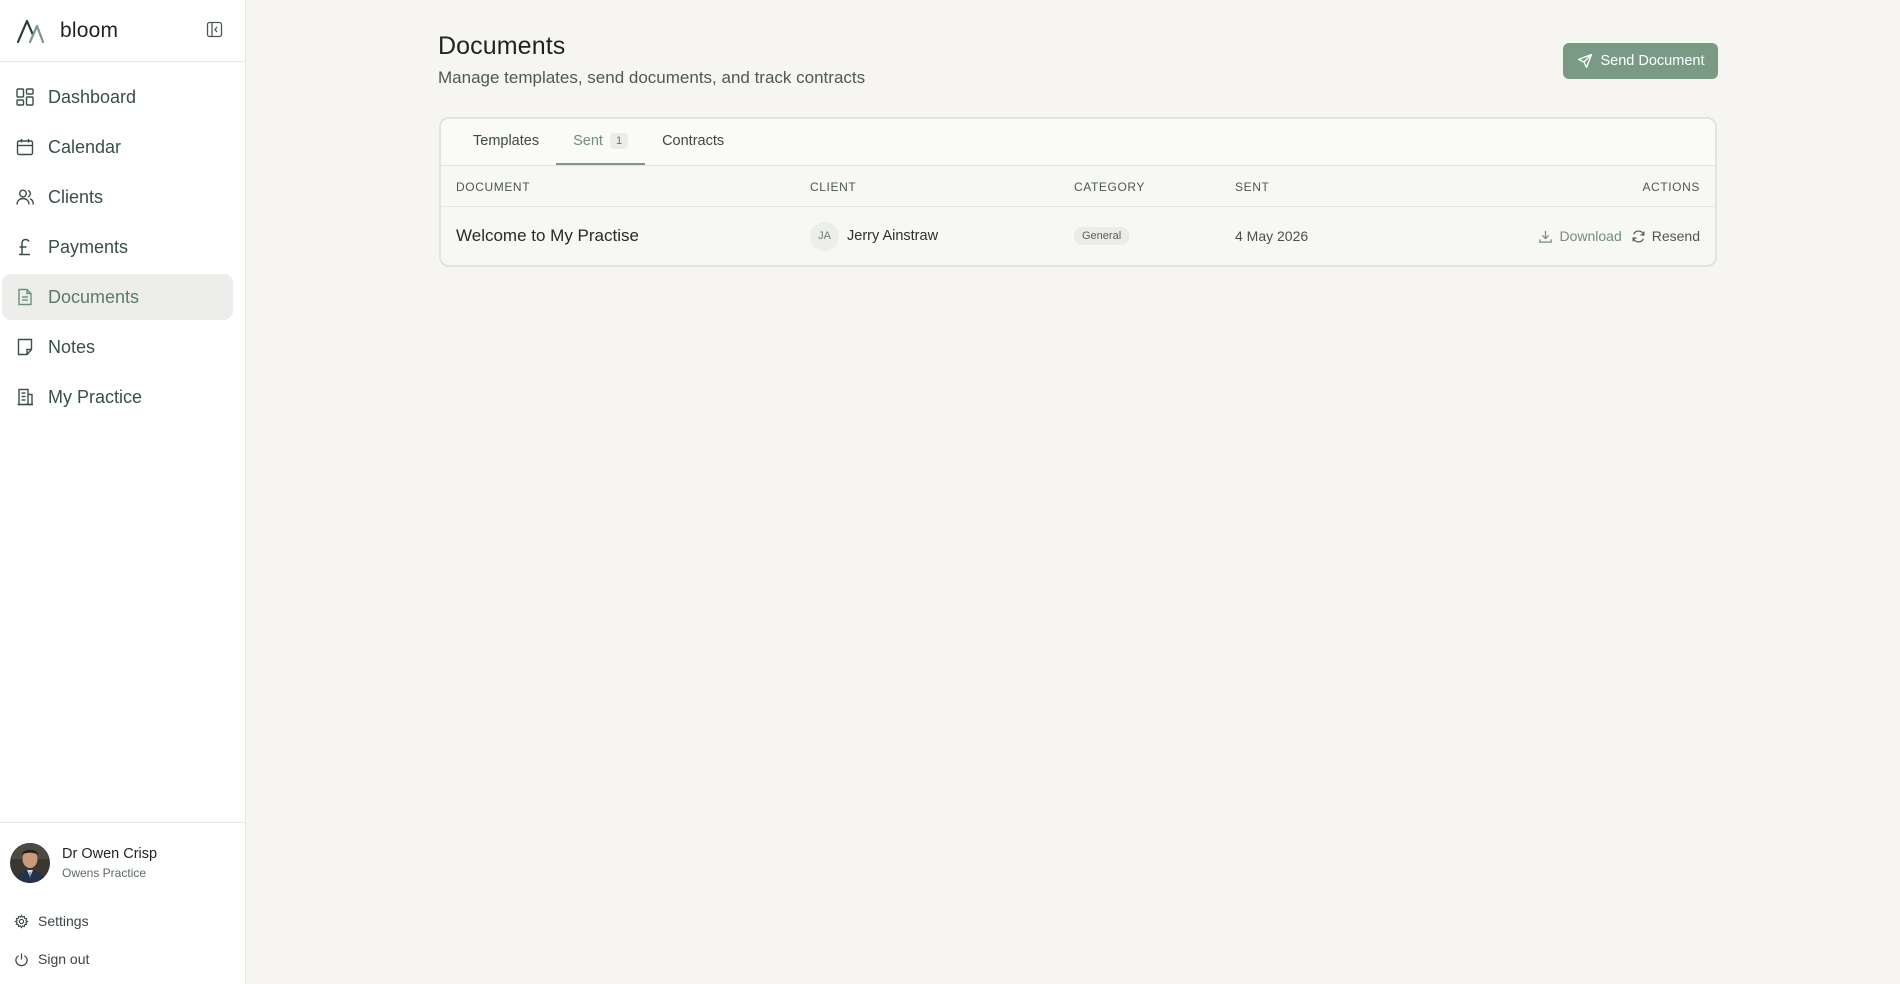  I want to click on calendar-icon, so click(25, 147).